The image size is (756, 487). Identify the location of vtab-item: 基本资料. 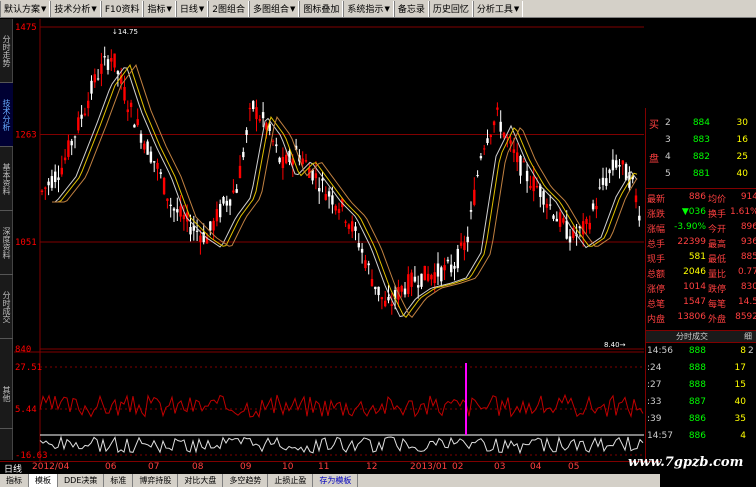
(6, 179).